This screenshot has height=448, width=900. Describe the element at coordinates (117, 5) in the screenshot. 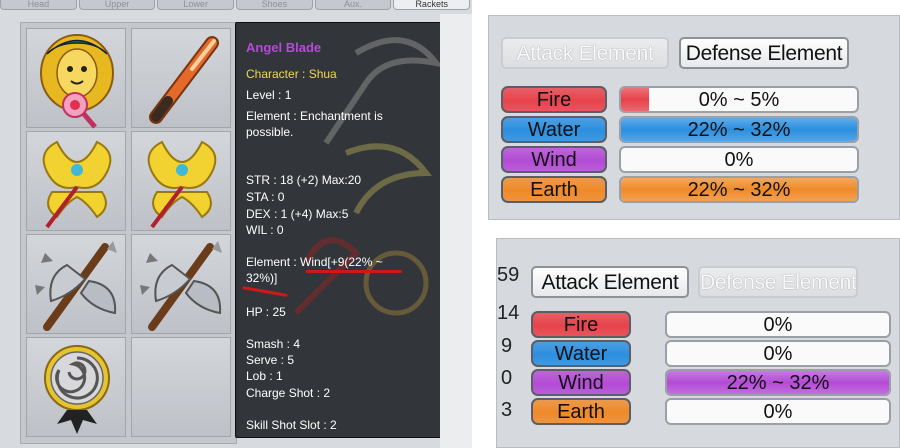

I see `tab-upper: Upper` at that location.